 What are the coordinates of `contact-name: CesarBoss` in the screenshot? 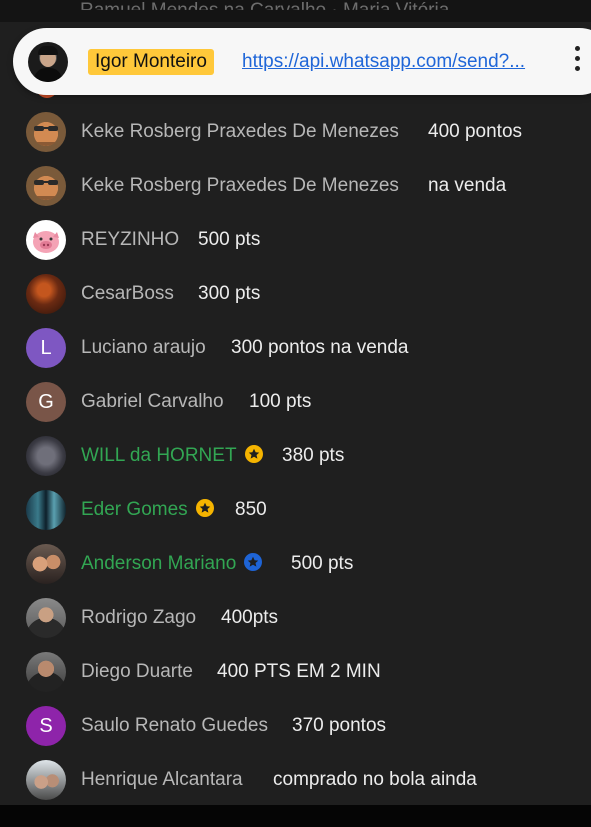 It's located at (127, 293).